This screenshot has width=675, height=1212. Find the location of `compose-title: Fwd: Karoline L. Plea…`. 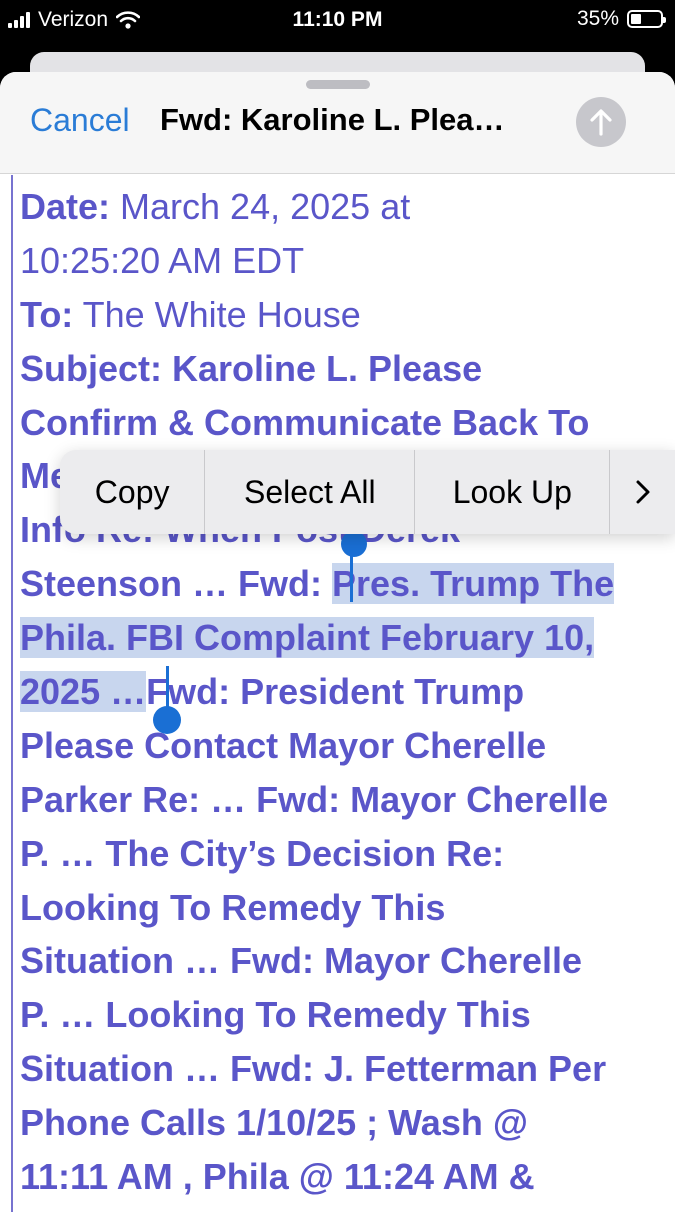

compose-title: Fwd: Karoline L. Plea… is located at coordinates (332, 119).